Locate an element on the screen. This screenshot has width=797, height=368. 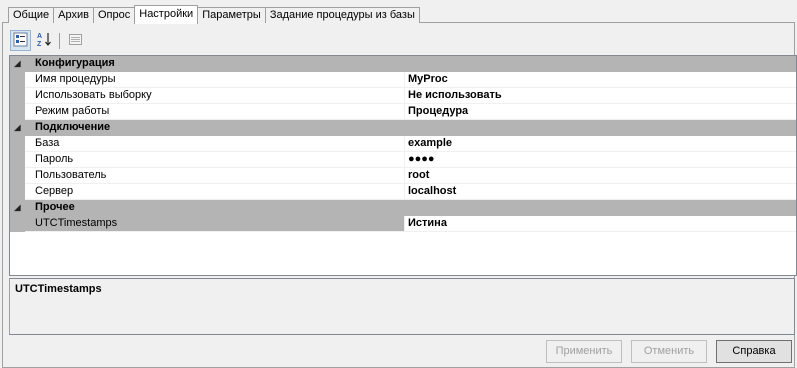
tab-procedure-from-db: Задание процедуры из базы is located at coordinates (342, 15).